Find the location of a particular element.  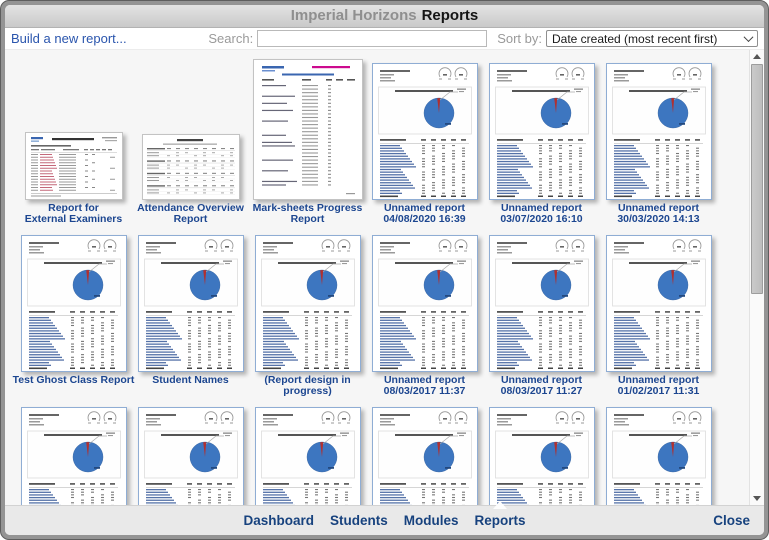

nav-tabs: Dashboard Students Modules Reports is located at coordinates (384, 520).